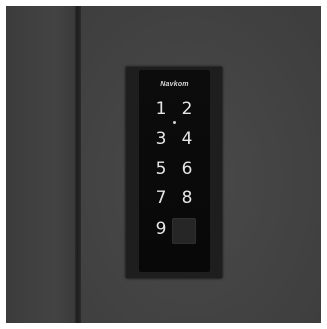  I want to click on key-2: 2, so click(187, 109).